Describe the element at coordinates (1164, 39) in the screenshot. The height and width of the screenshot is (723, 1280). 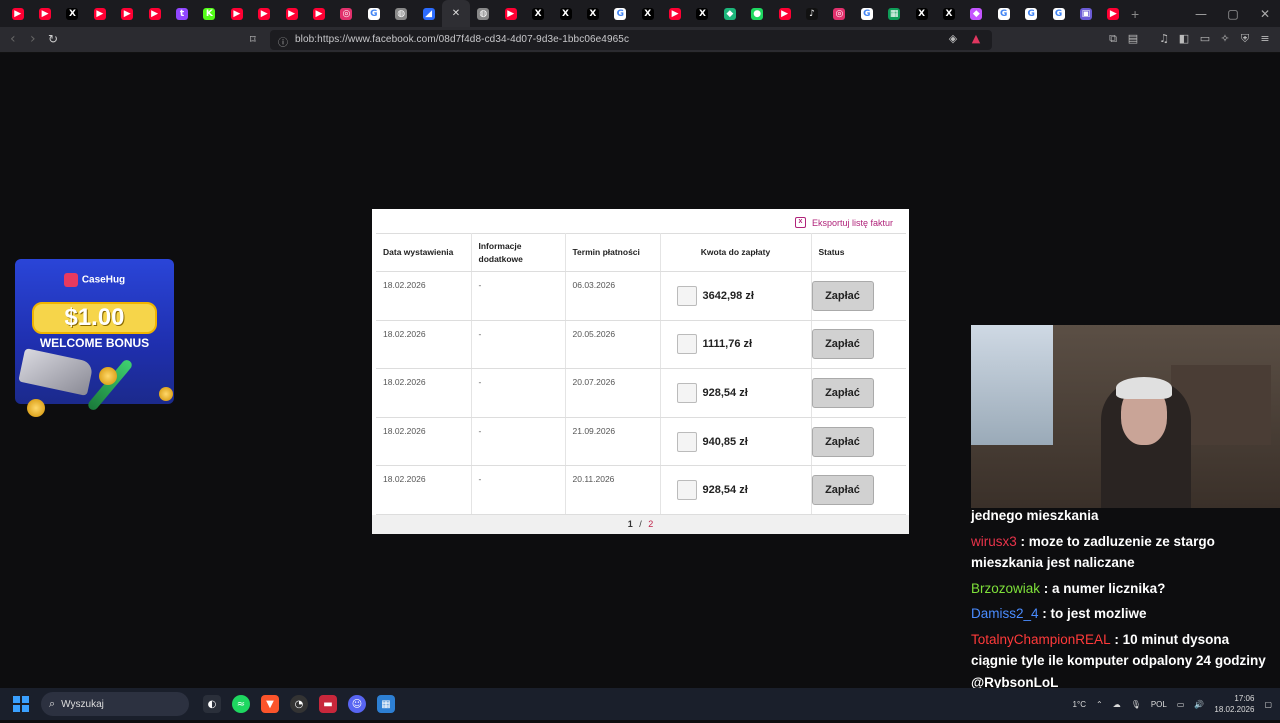
I see `media-icon: ♫` at that location.